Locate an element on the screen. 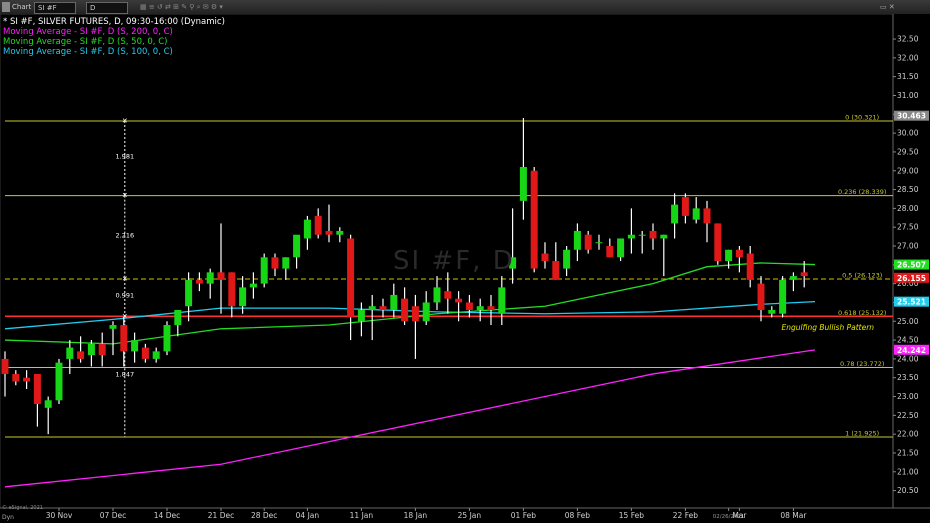 This screenshot has width=930, height=523. measure-label: 1.847 is located at coordinates (124, 375).